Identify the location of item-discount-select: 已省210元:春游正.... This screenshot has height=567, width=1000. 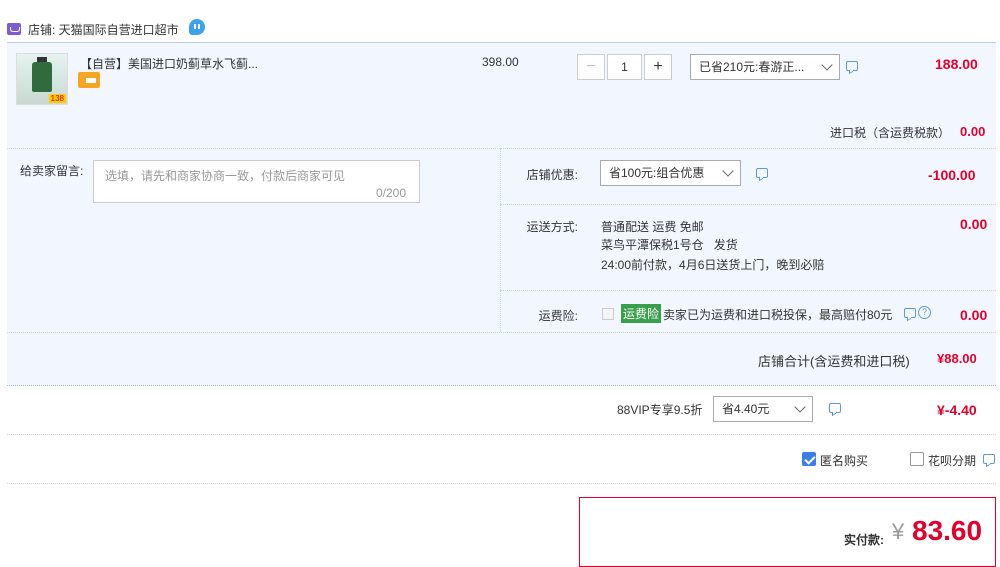
(765, 67).